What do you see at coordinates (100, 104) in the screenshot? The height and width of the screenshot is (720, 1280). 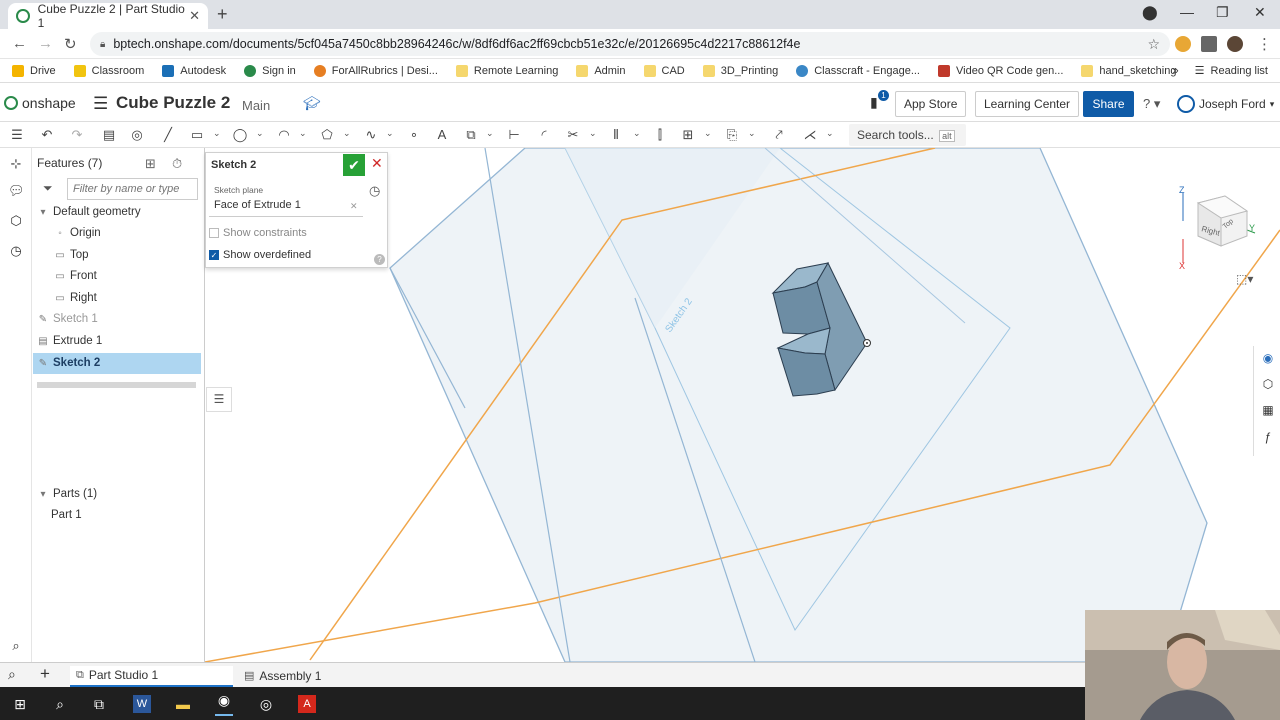 I see `document-menu-icon: ☰` at bounding box center [100, 104].